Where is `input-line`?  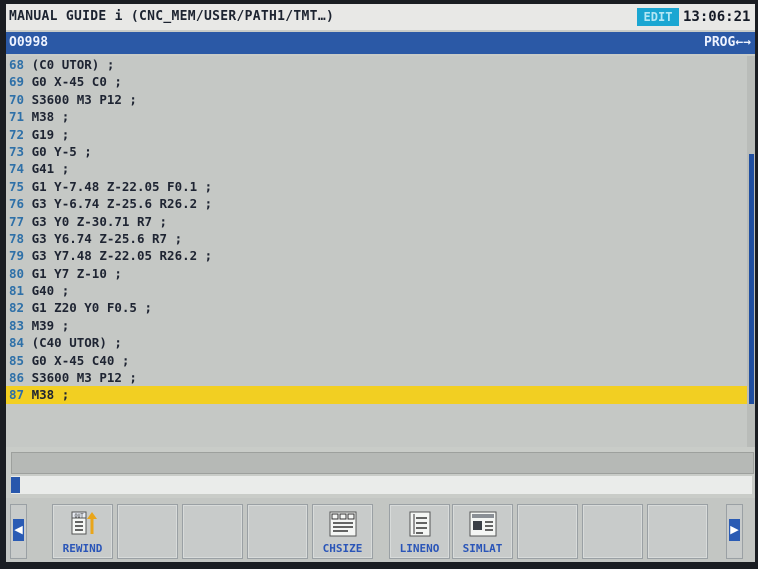
input-line is located at coordinates (381, 485).